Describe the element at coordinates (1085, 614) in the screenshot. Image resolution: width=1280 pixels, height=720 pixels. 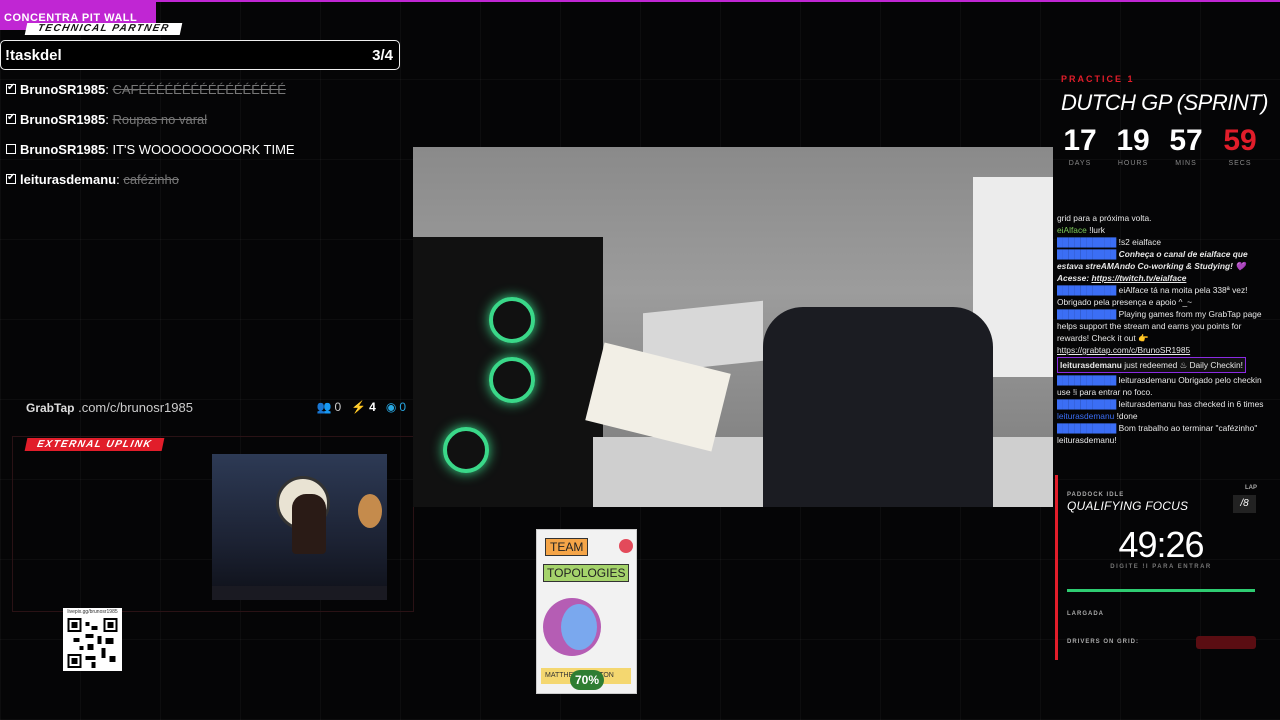
I see `start-label: LARGADA` at that location.